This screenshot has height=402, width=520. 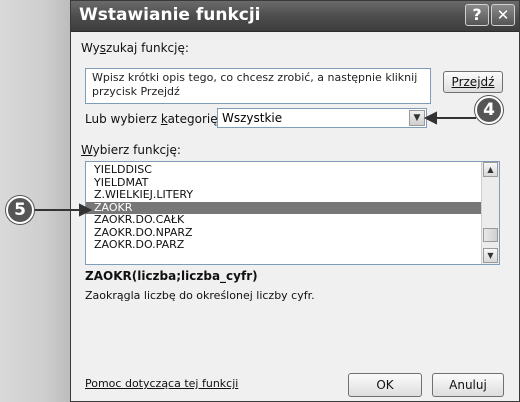 I want to click on callout-5-arrowhead, so click(x=86, y=210).